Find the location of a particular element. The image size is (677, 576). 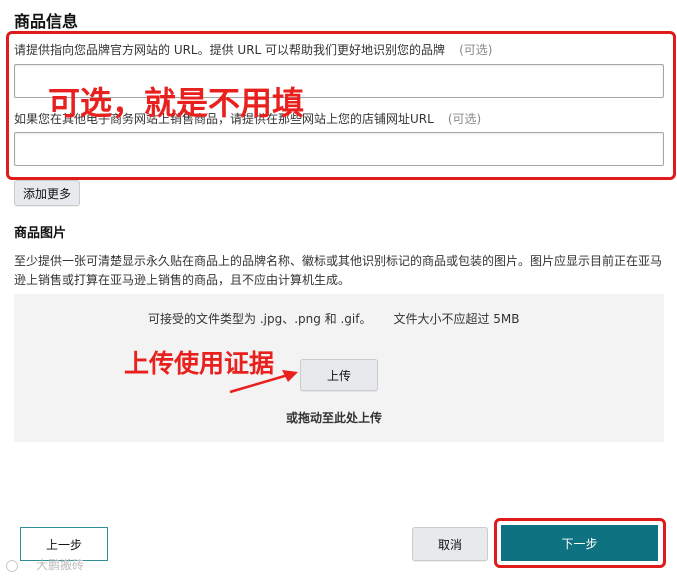

upload-requirements: 可接受的文件类型为 .jpg、.png 和 .gif。 文件大小不应超过 5MB is located at coordinates (334, 318).